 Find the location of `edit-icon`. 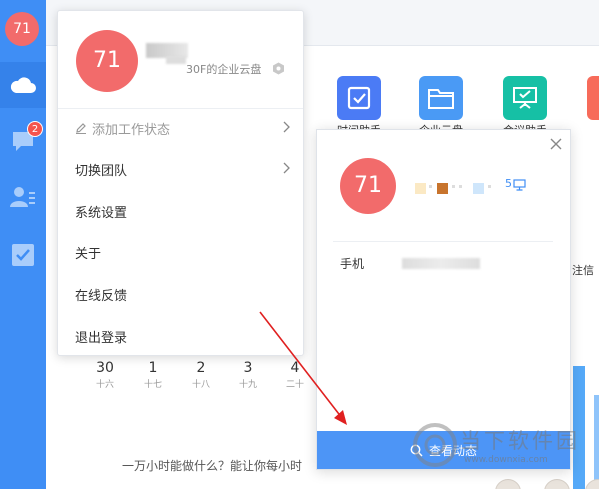

edit-icon is located at coordinates (81, 128).